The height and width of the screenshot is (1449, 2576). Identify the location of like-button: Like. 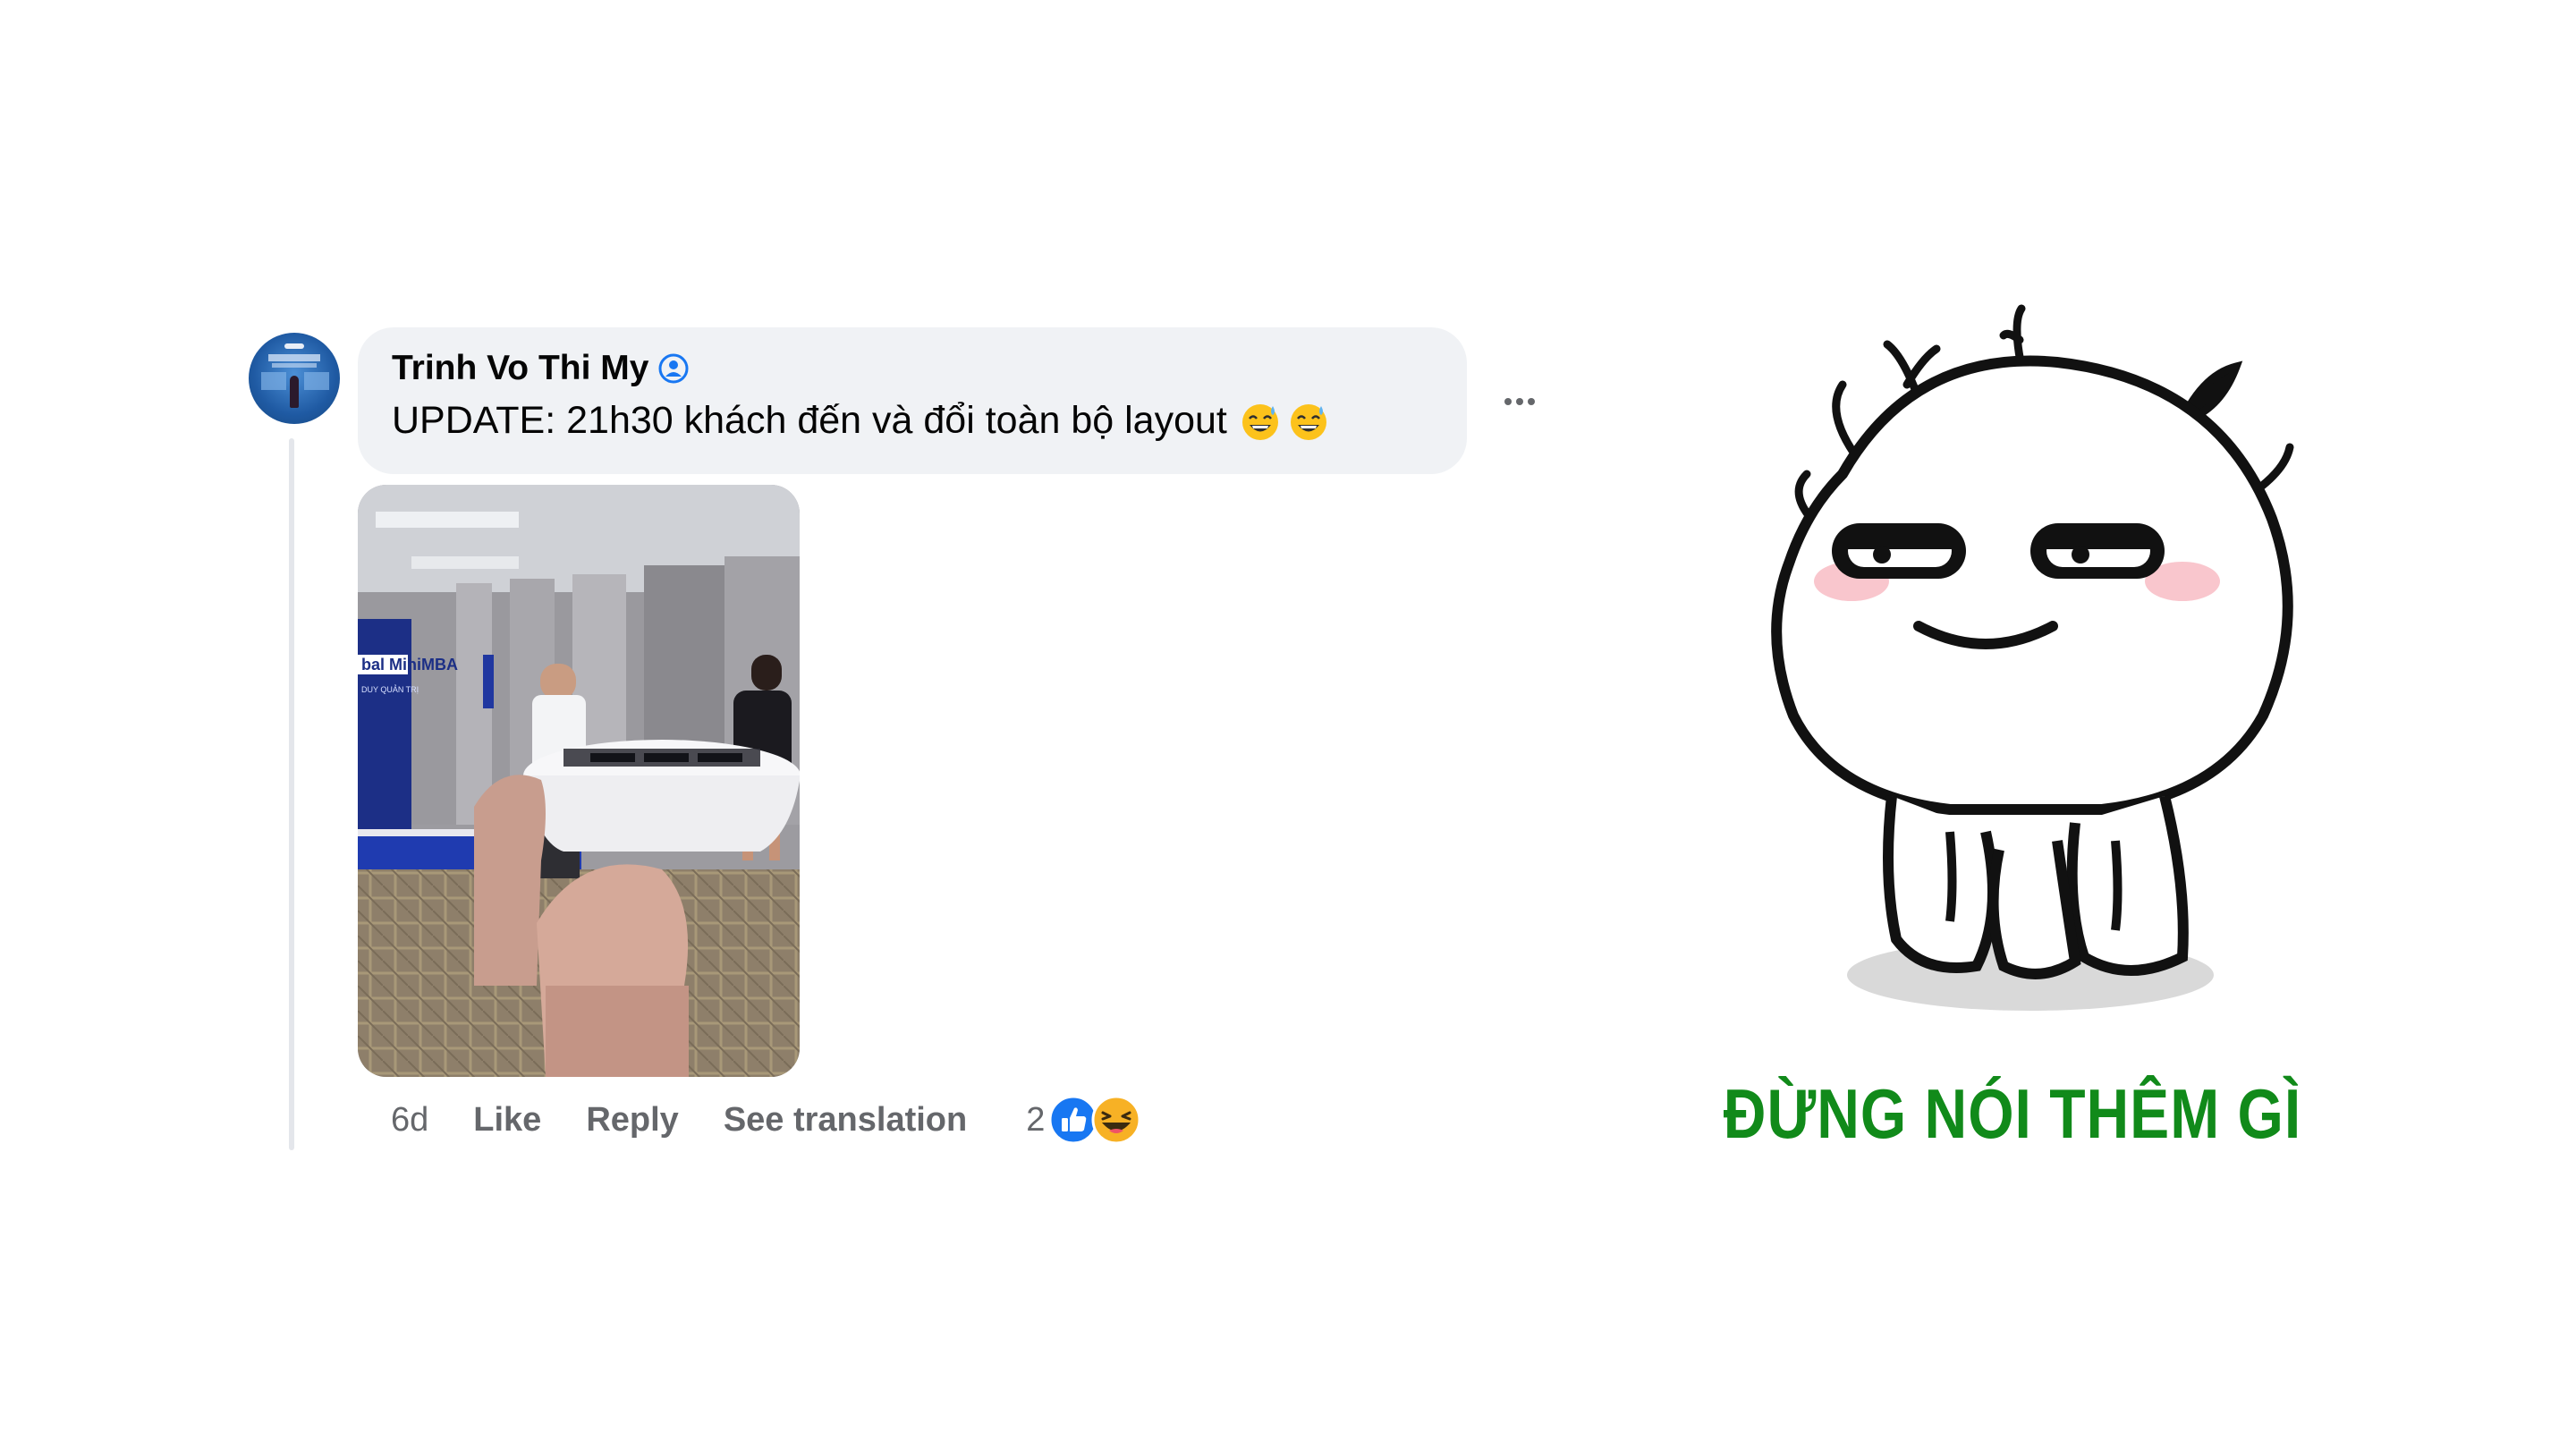
(507, 1120).